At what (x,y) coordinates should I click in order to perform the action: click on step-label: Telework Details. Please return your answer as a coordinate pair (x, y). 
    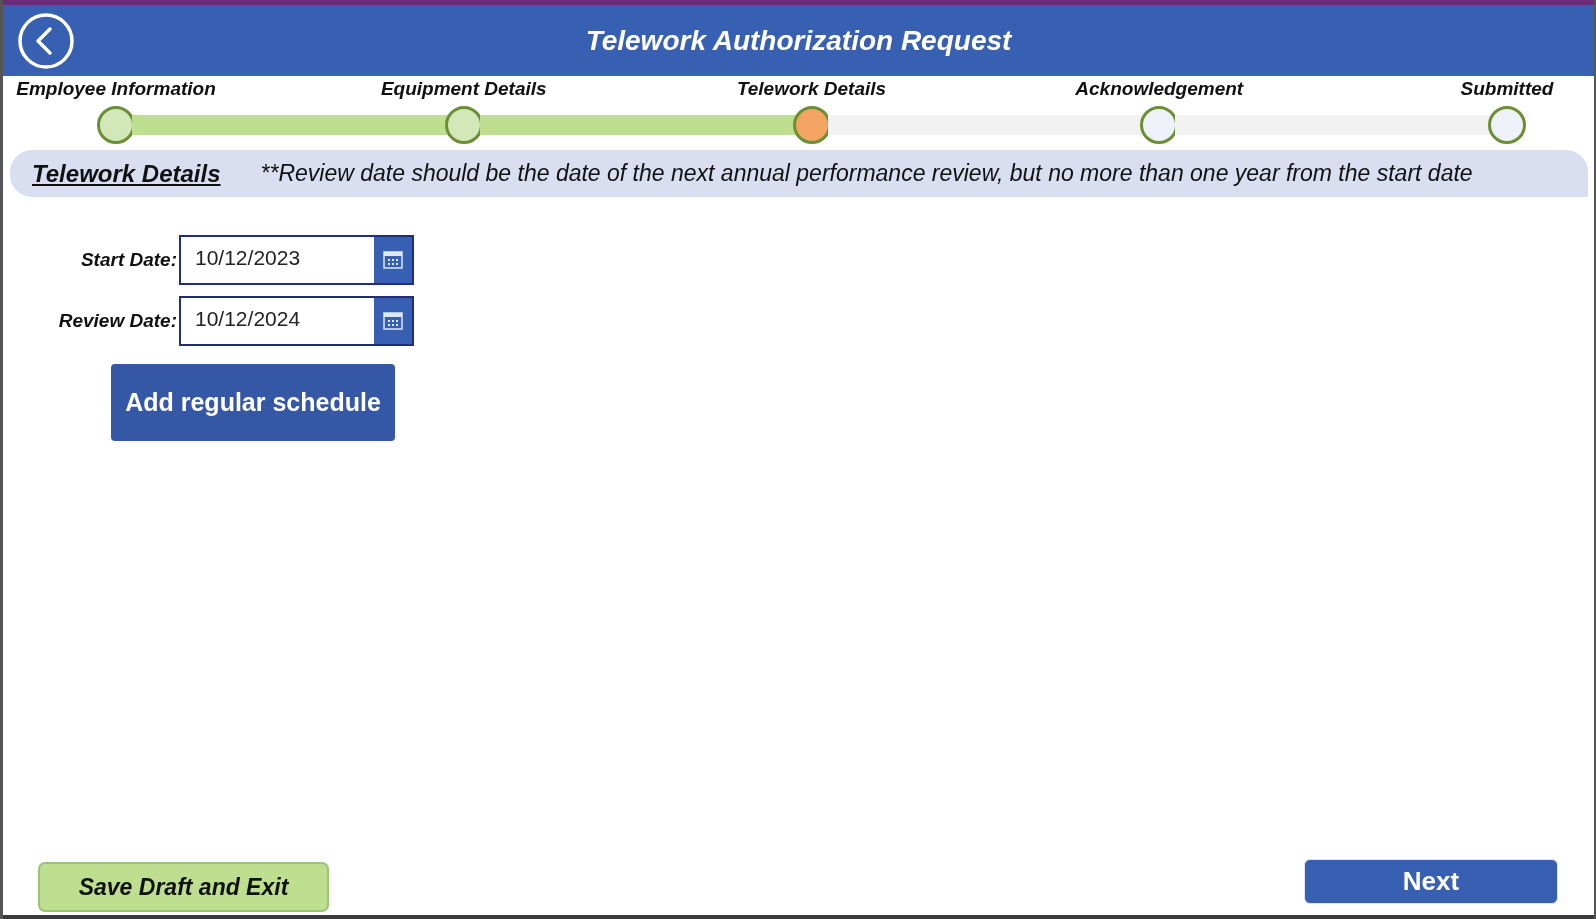
    Looking at the image, I should click on (811, 89).